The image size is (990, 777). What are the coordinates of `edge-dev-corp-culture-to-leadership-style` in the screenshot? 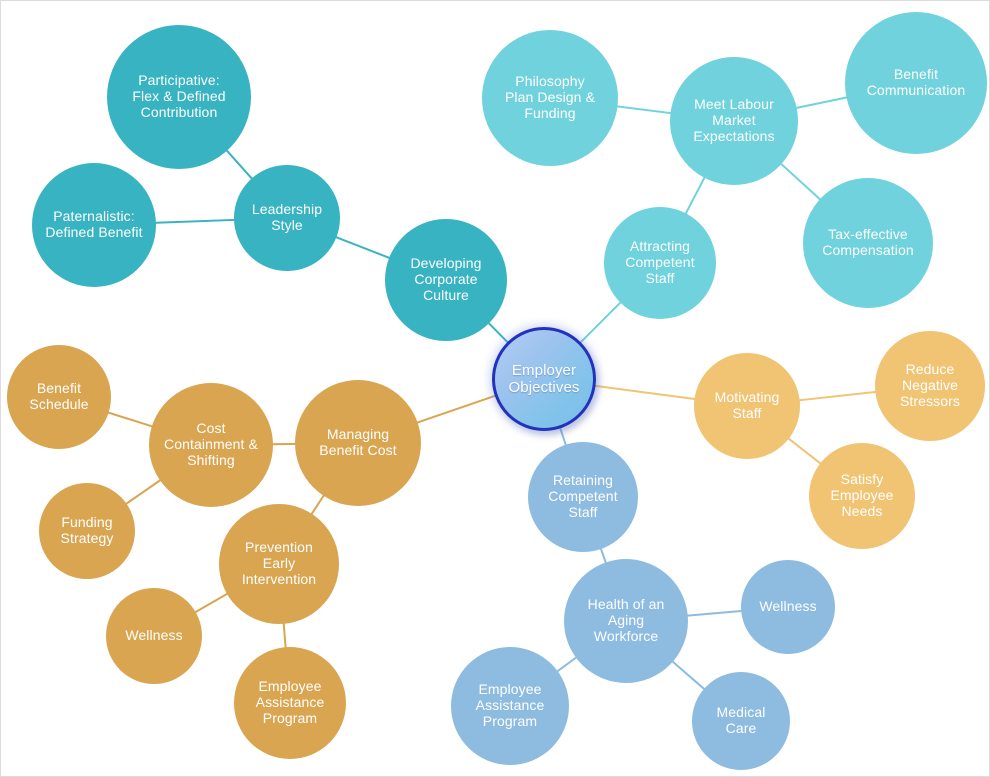 It's located at (362, 247).